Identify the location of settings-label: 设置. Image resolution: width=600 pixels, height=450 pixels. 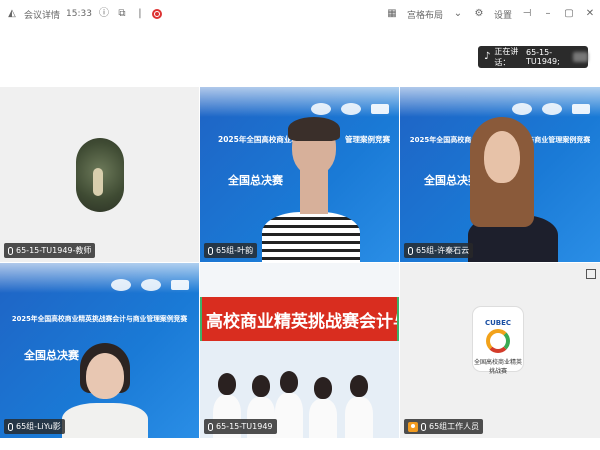
(503, 14).